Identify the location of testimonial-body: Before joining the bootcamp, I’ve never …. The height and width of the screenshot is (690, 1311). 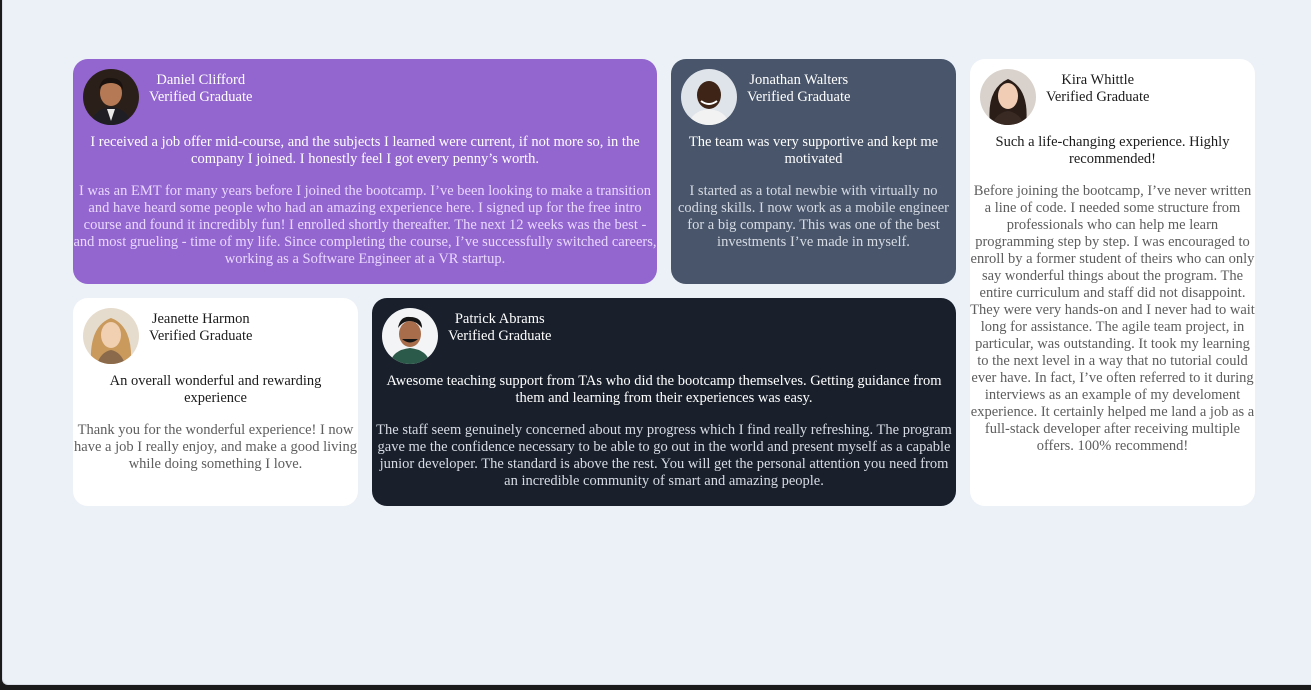
(1112, 318).